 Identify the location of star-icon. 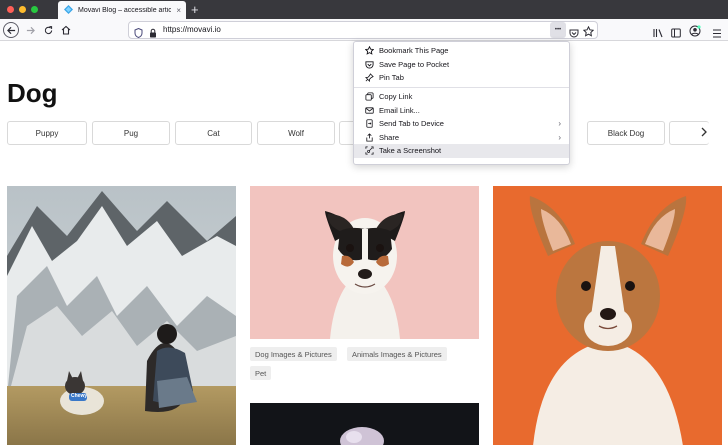
(369, 51).